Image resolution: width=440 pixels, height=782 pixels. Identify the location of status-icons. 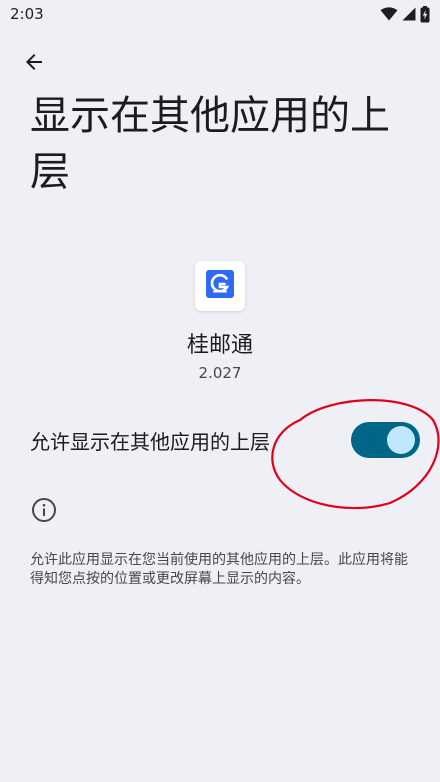
(405, 14).